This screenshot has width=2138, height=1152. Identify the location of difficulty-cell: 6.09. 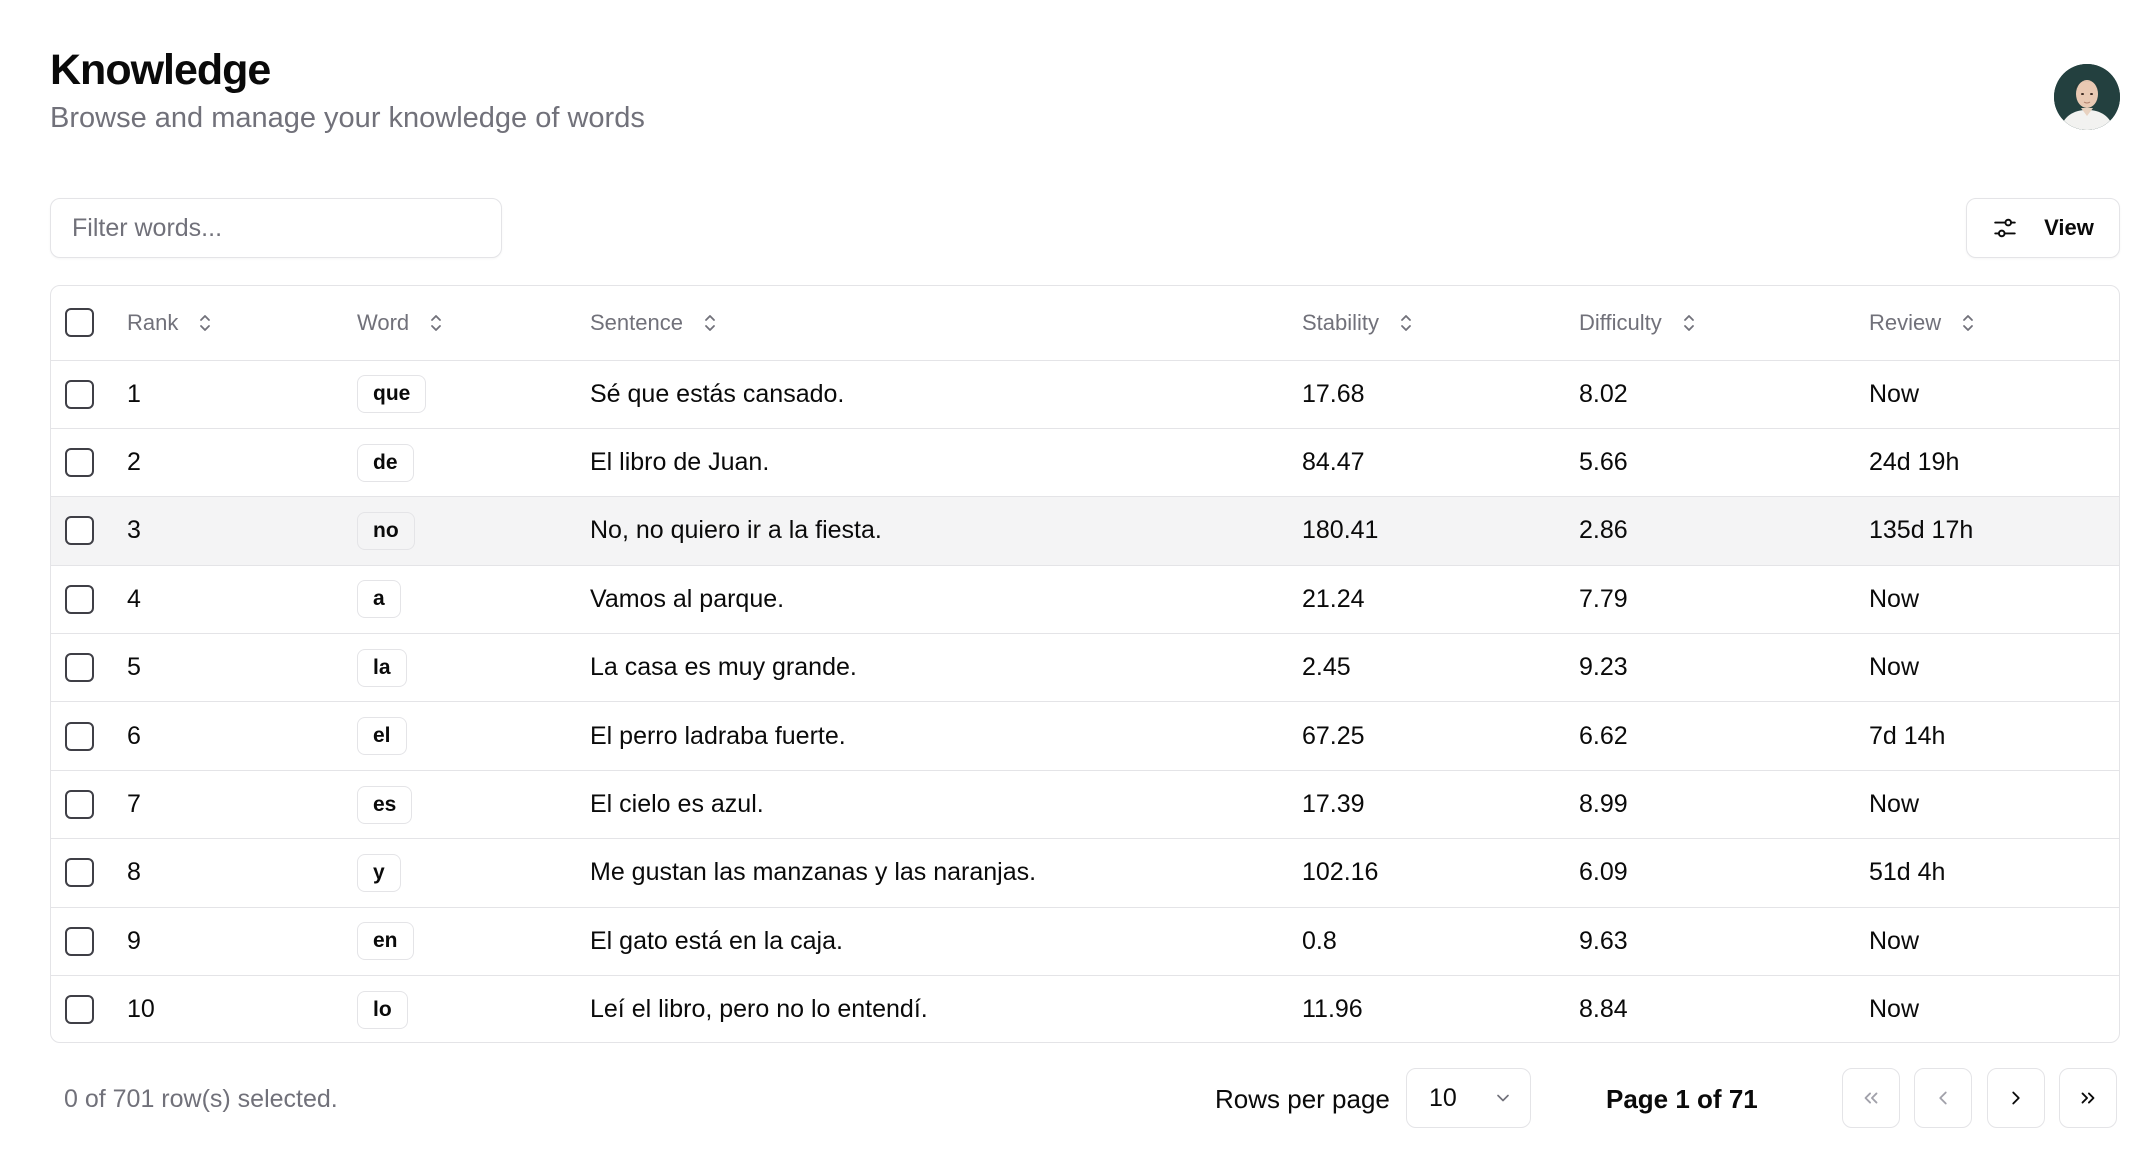
(1603, 872).